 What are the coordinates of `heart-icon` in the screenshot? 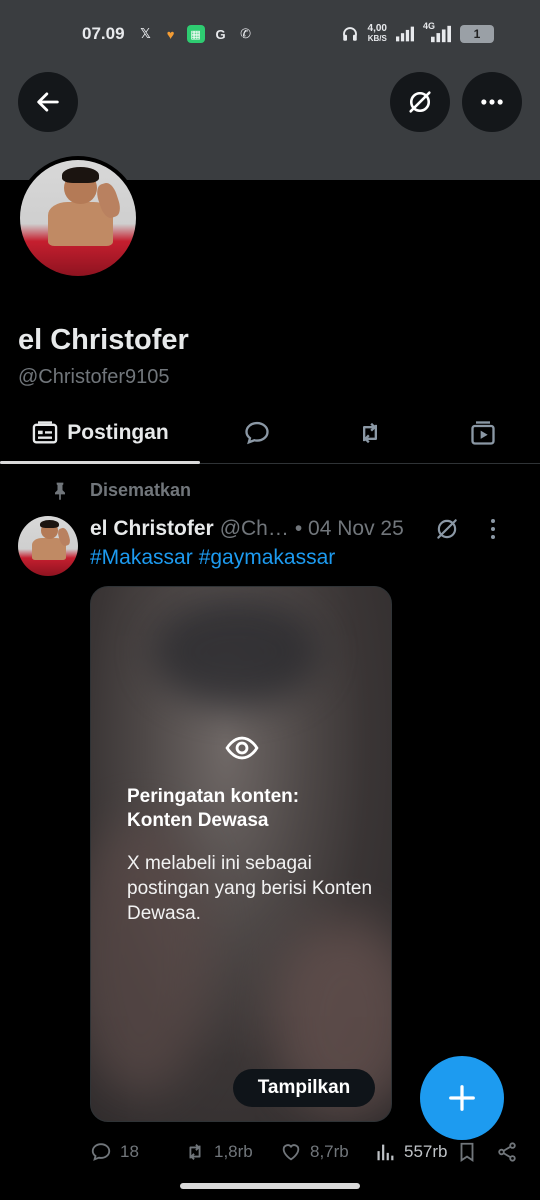 It's located at (291, 1152).